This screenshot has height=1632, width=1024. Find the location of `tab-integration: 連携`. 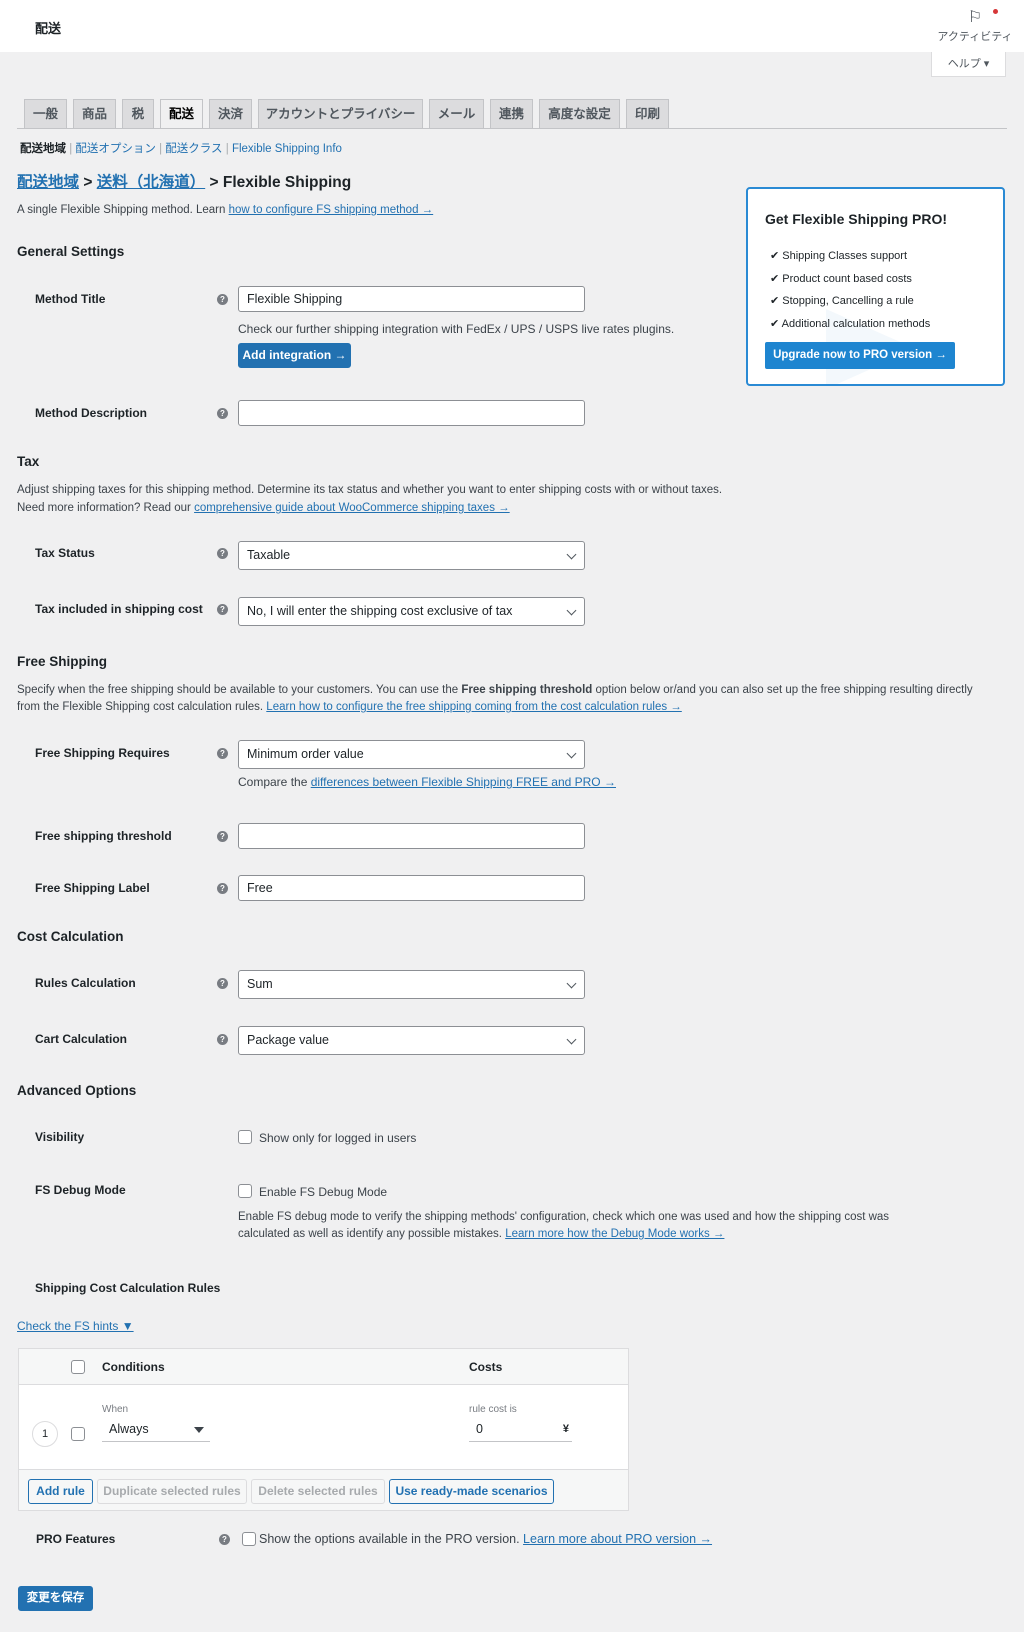

tab-integration: 連携 is located at coordinates (511, 113).